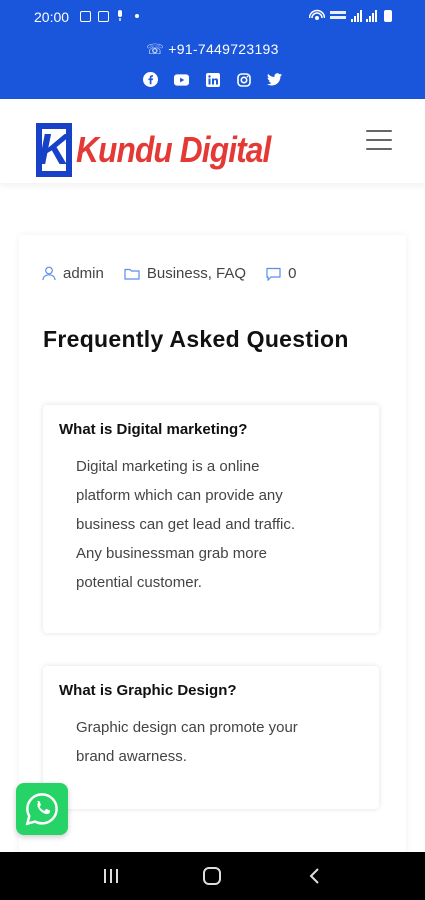 This screenshot has height=900, width=425. What do you see at coordinates (137, 16) in the screenshot?
I see `more-notifications-icon` at bounding box center [137, 16].